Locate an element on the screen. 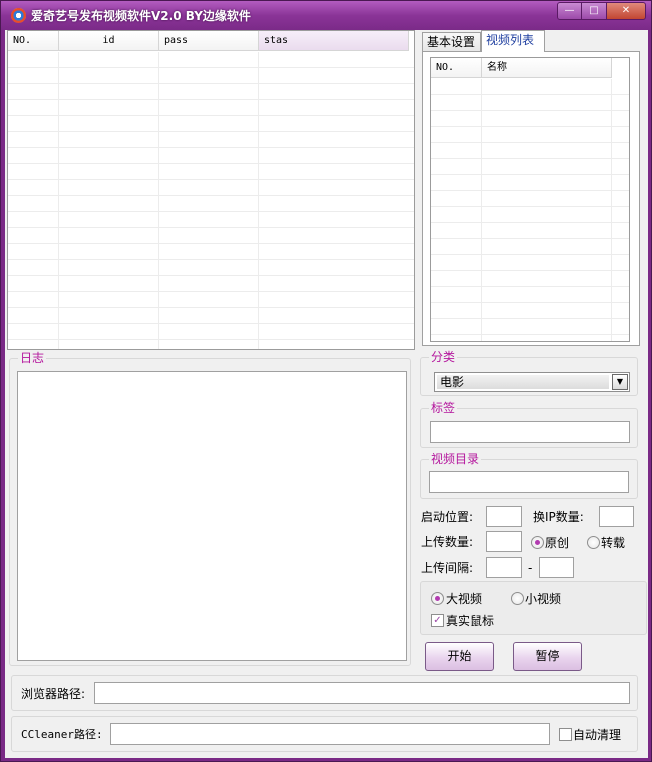  repost-radio is located at coordinates (593, 542).